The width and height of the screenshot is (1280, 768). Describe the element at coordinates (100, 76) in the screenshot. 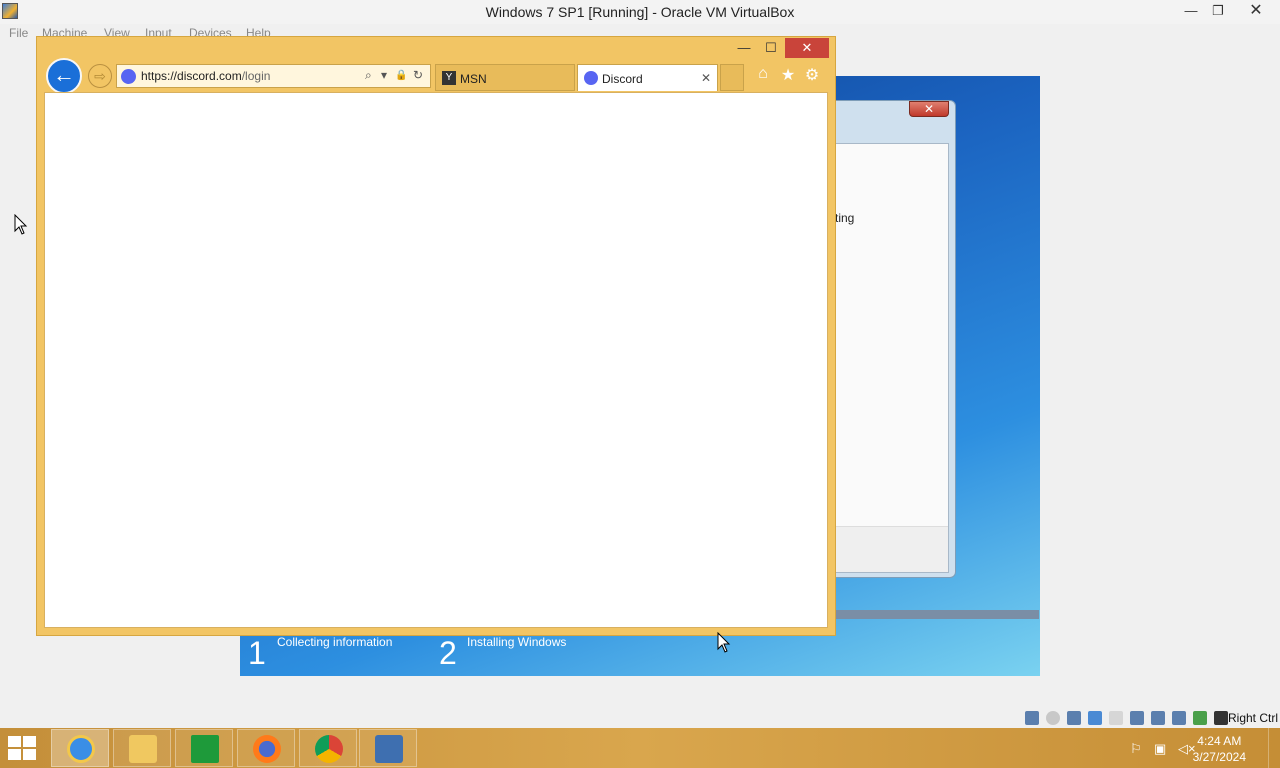

I see `forward-button: ⇨` at that location.